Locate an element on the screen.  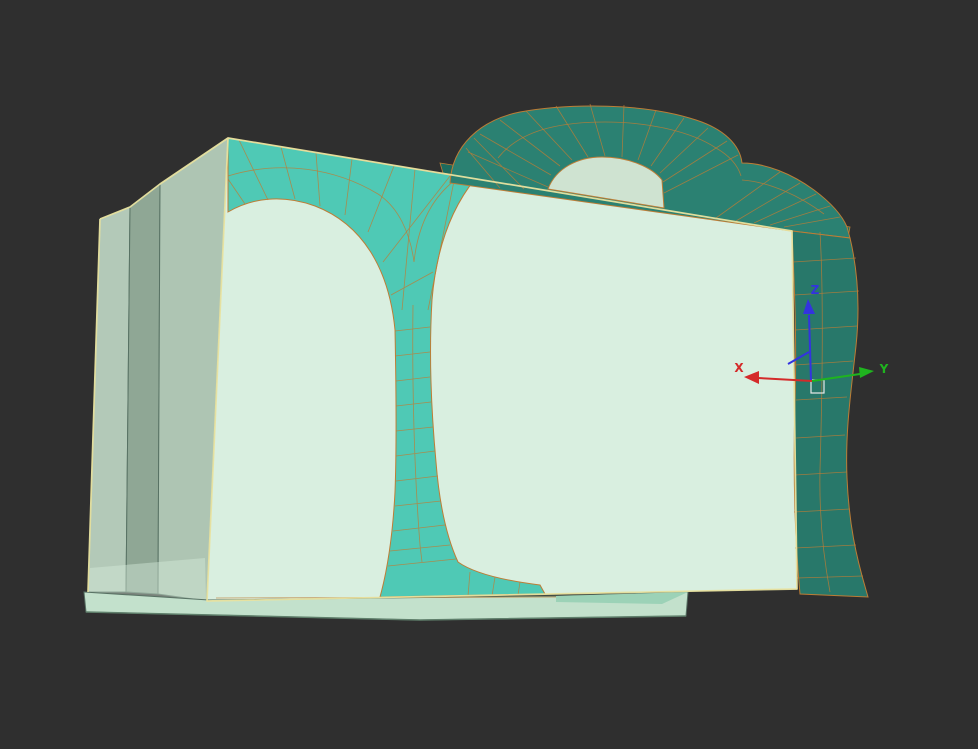
x-axis-label: X is located at coordinates (739, 368).